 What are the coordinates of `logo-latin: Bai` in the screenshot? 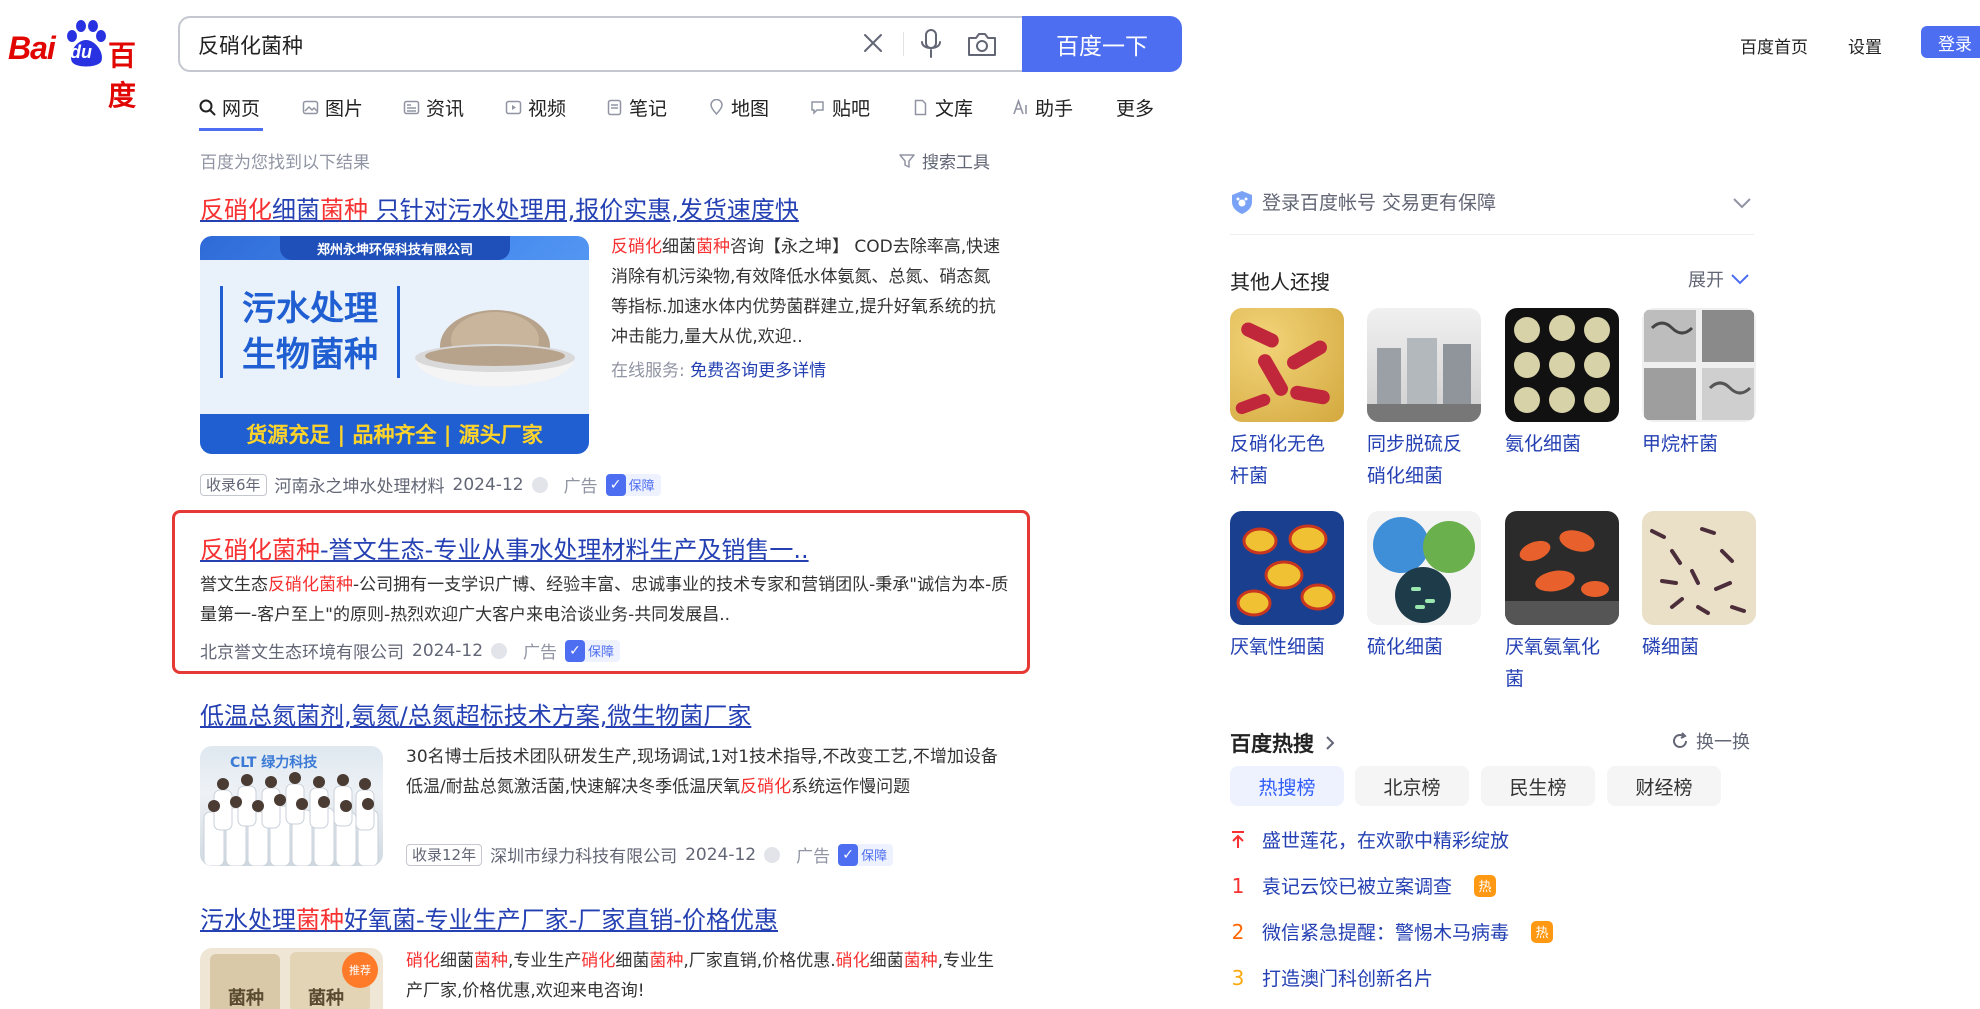 It's located at (32, 48).